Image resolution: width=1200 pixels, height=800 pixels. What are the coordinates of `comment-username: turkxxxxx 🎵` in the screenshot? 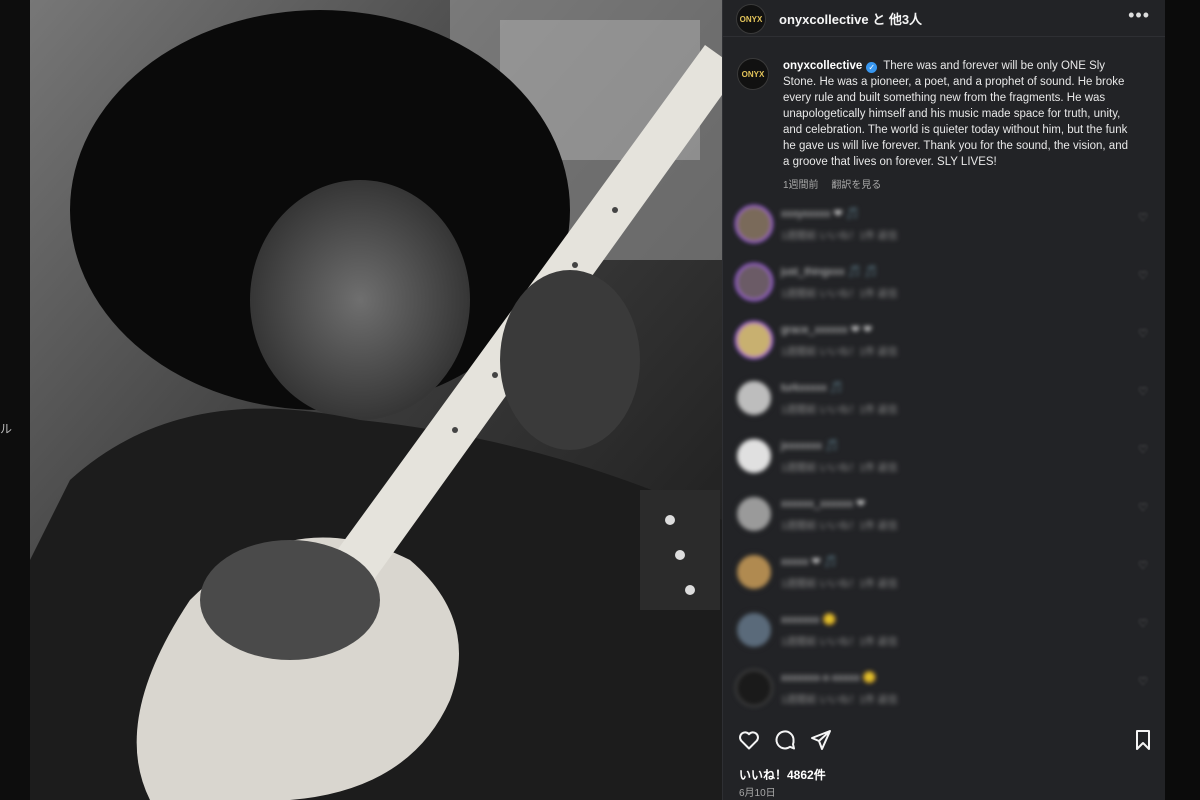 It's located at (812, 387).